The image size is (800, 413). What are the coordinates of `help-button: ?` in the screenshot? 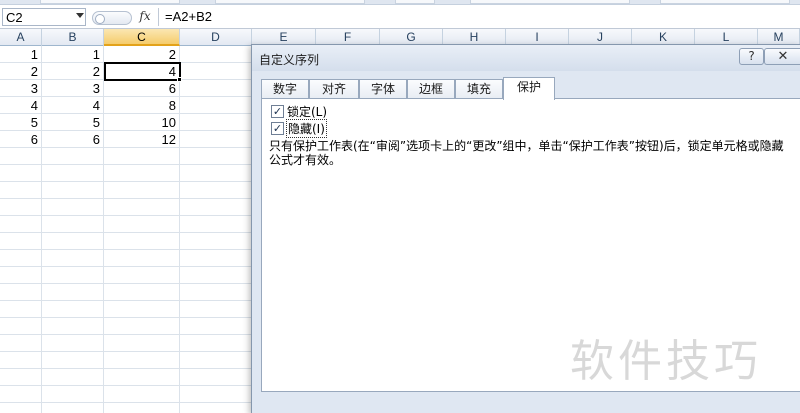 It's located at (751, 56).